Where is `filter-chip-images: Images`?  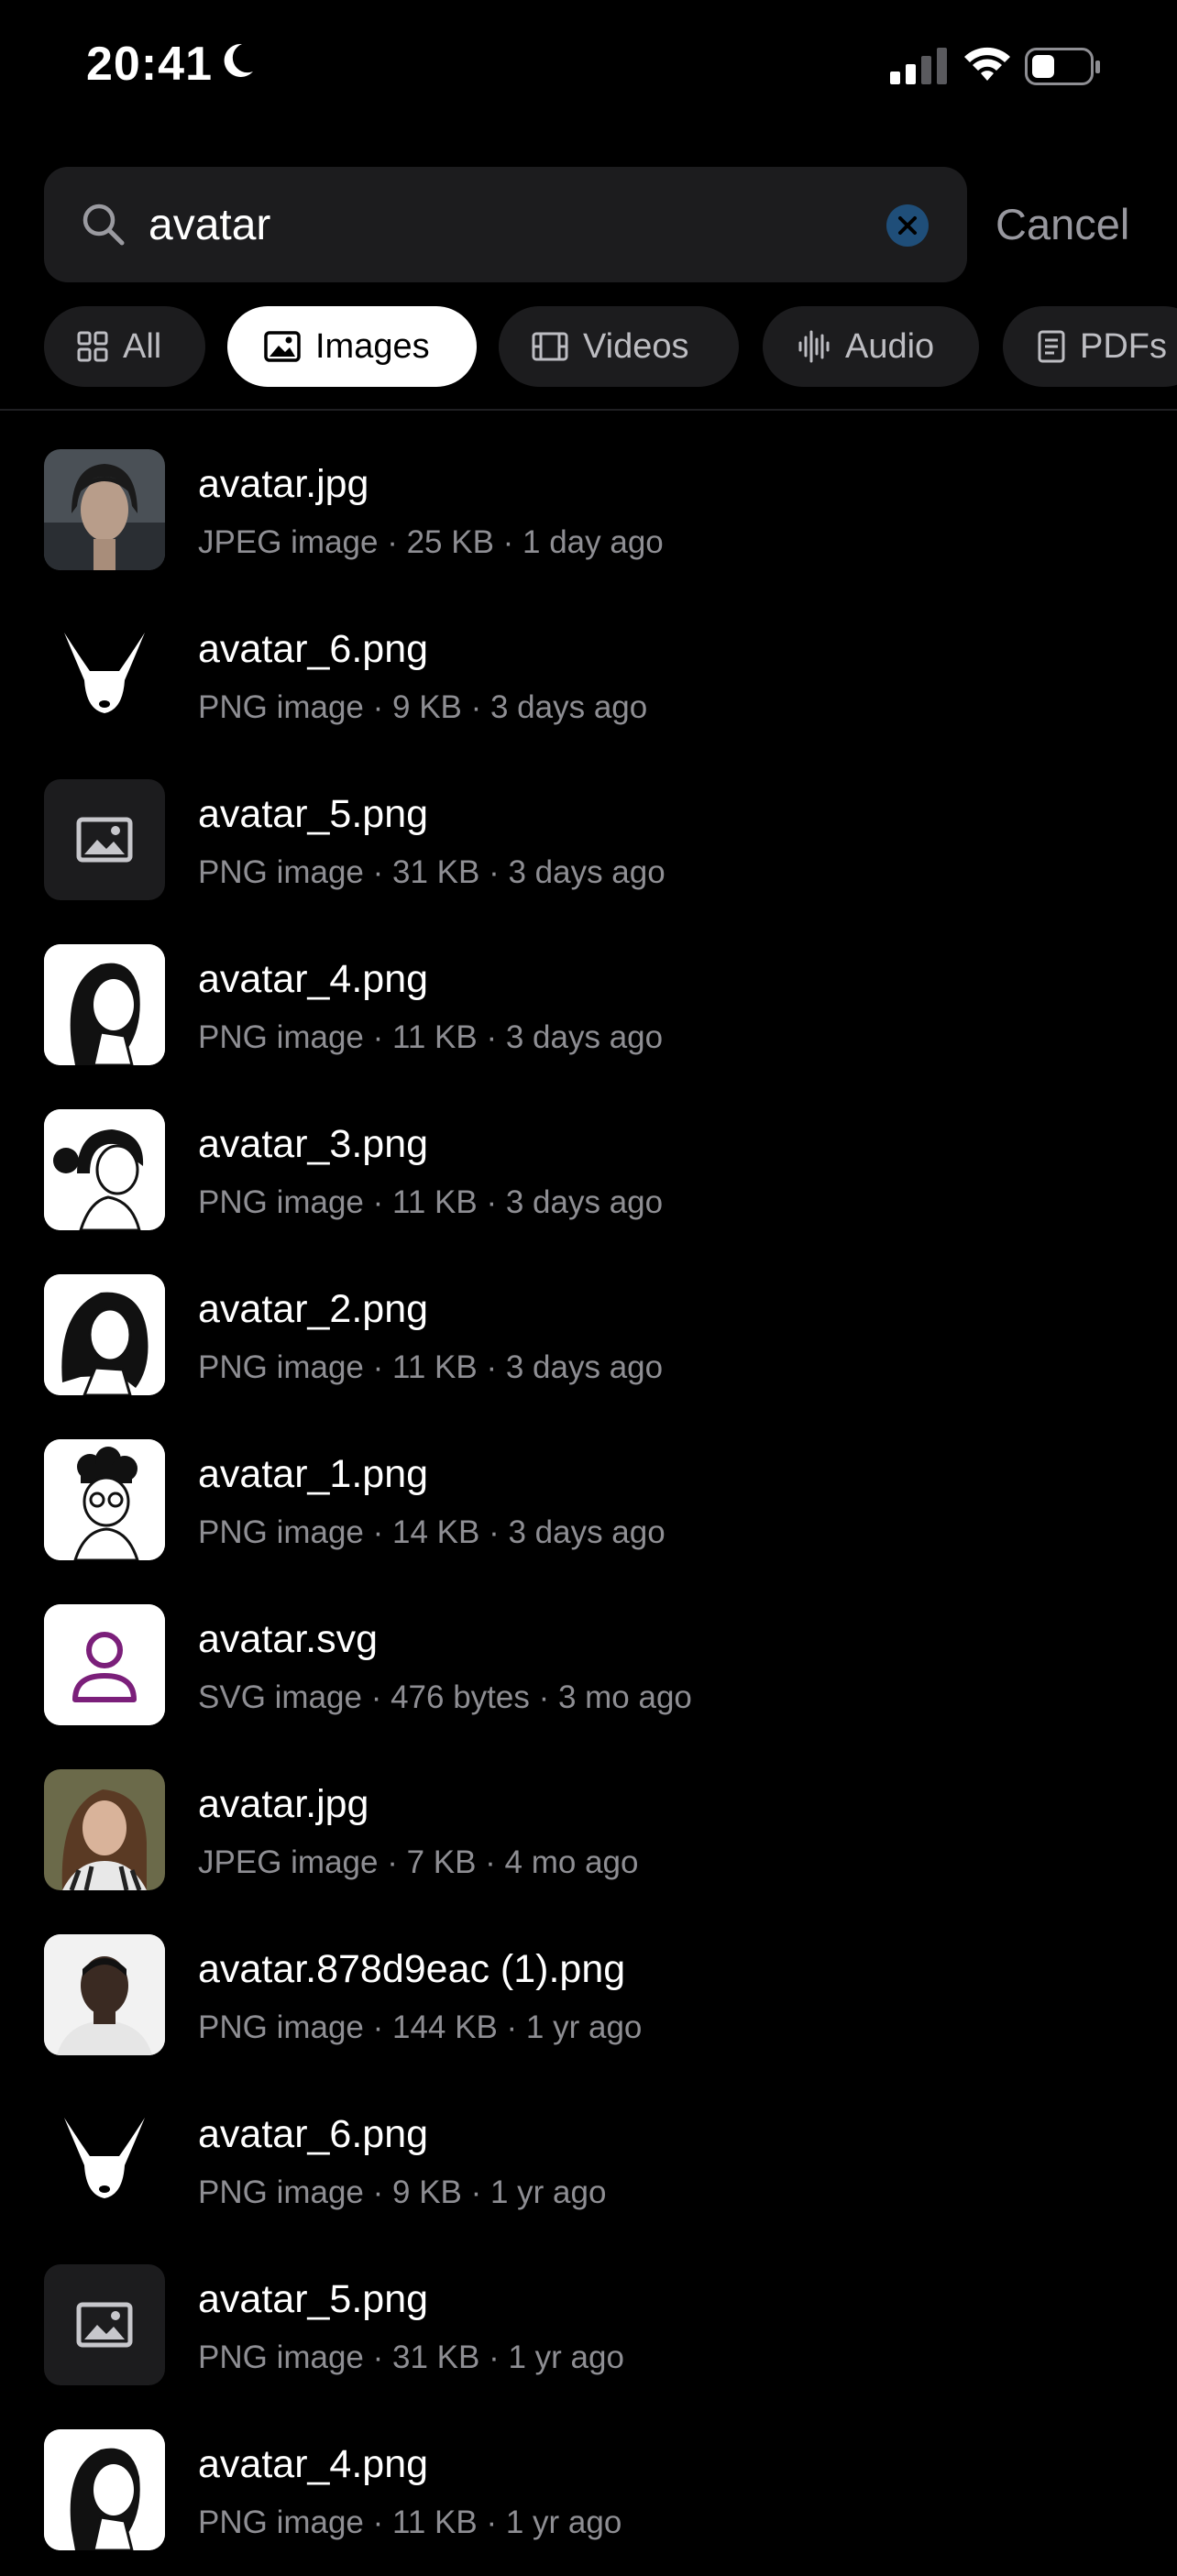 filter-chip-images: Images is located at coordinates (352, 347).